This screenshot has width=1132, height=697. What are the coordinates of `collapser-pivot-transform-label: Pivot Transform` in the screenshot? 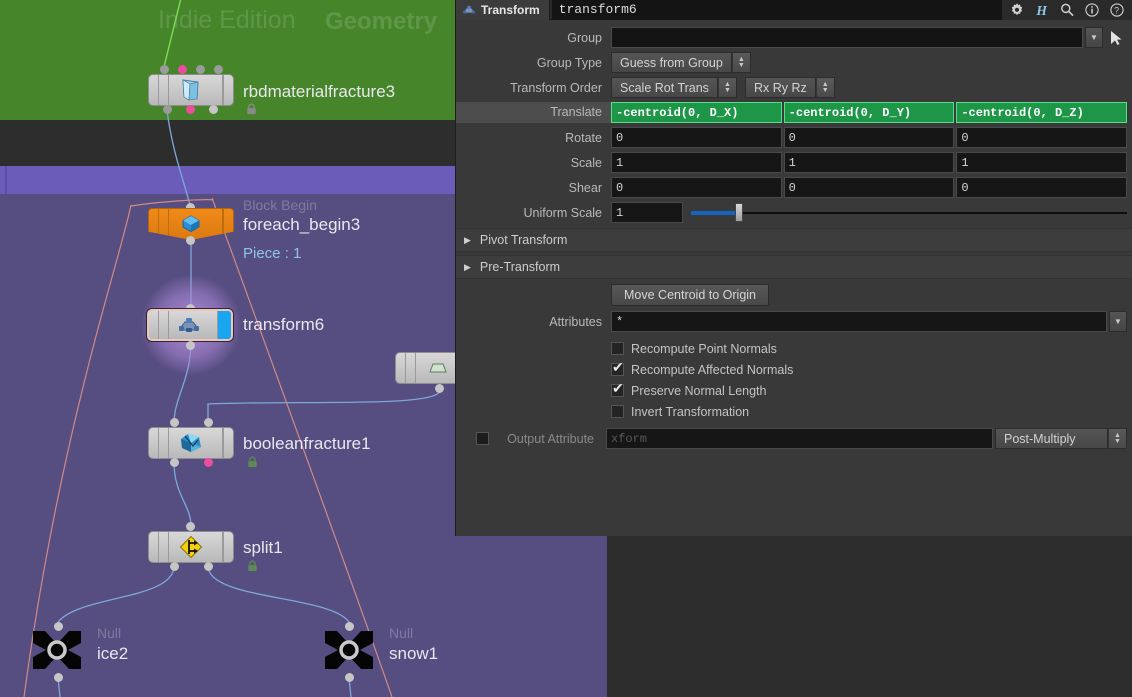 It's located at (523, 240).